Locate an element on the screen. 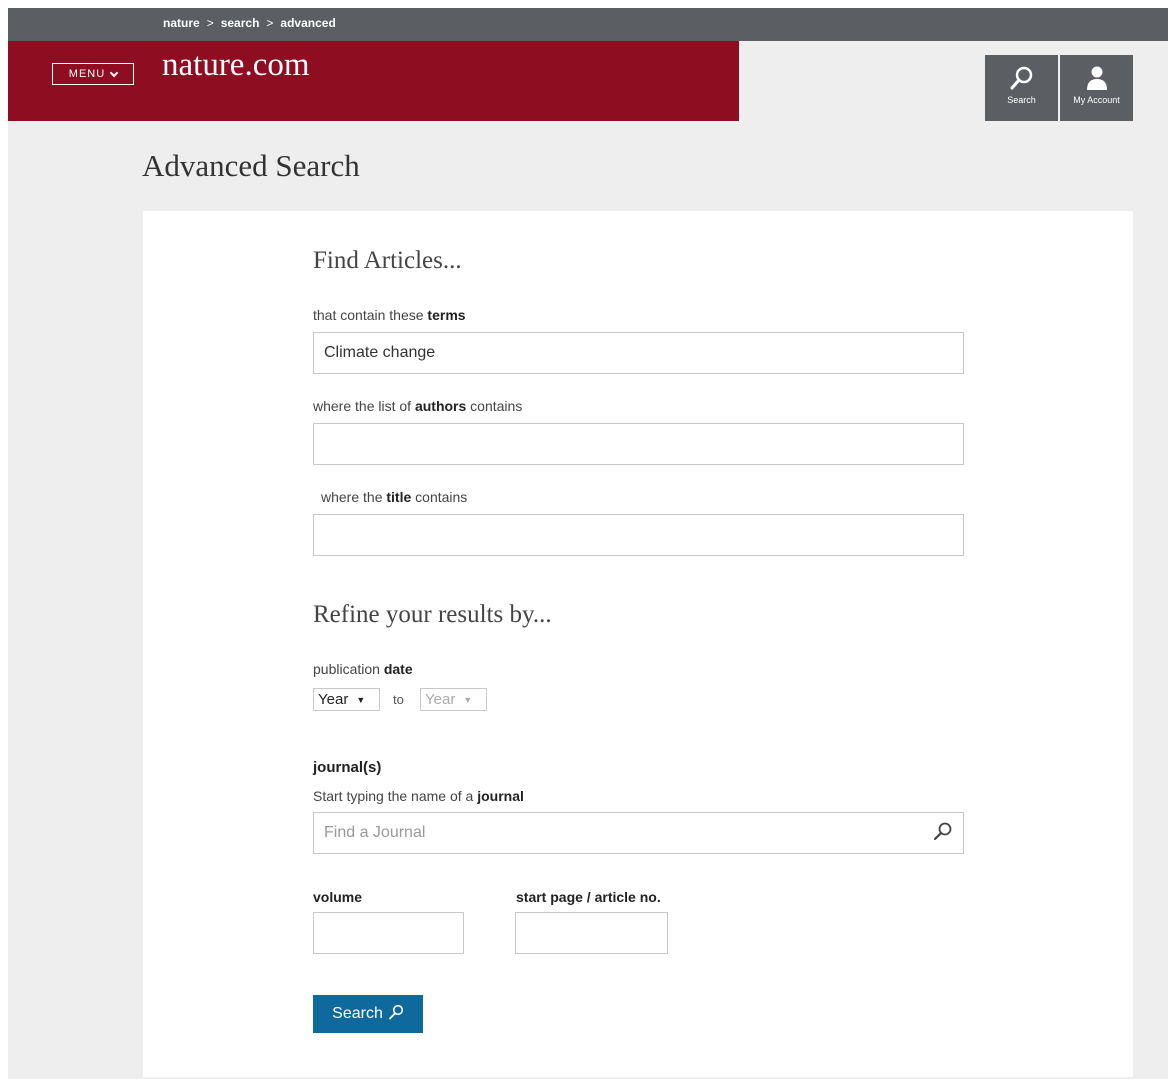 This screenshot has width=1168, height=1079. site-logo: nature.com is located at coordinates (236, 65).